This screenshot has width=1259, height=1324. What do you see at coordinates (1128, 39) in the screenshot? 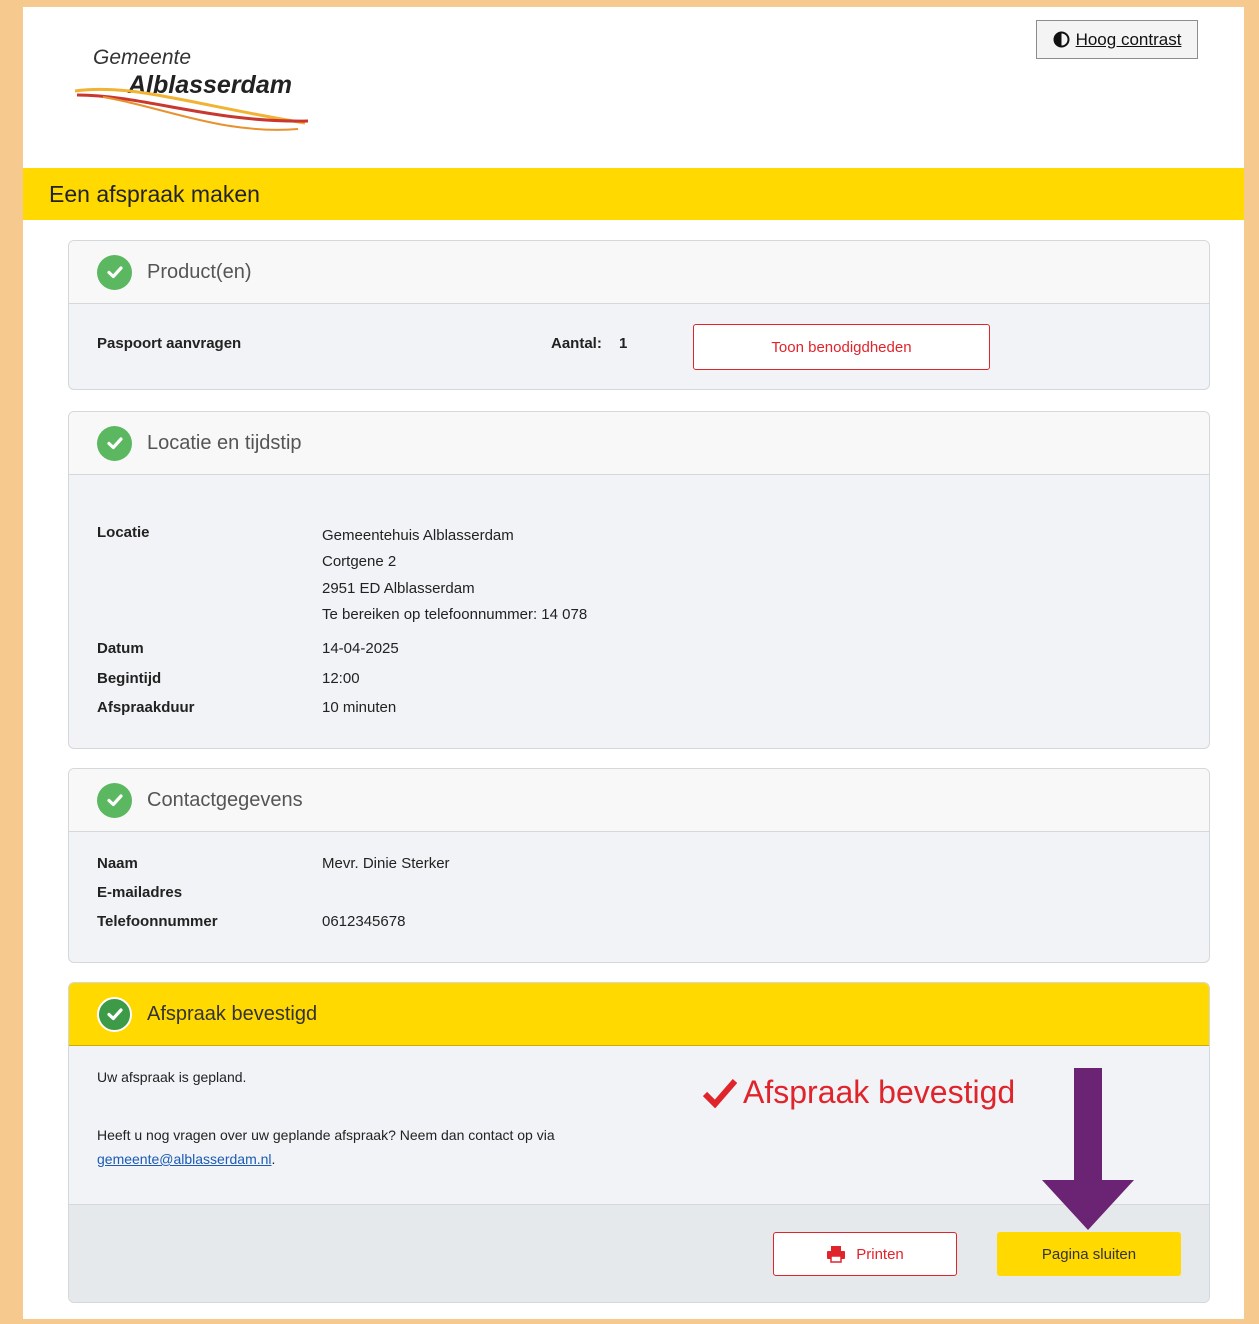
I see `high-contrast-label: Hoog contrast` at bounding box center [1128, 39].